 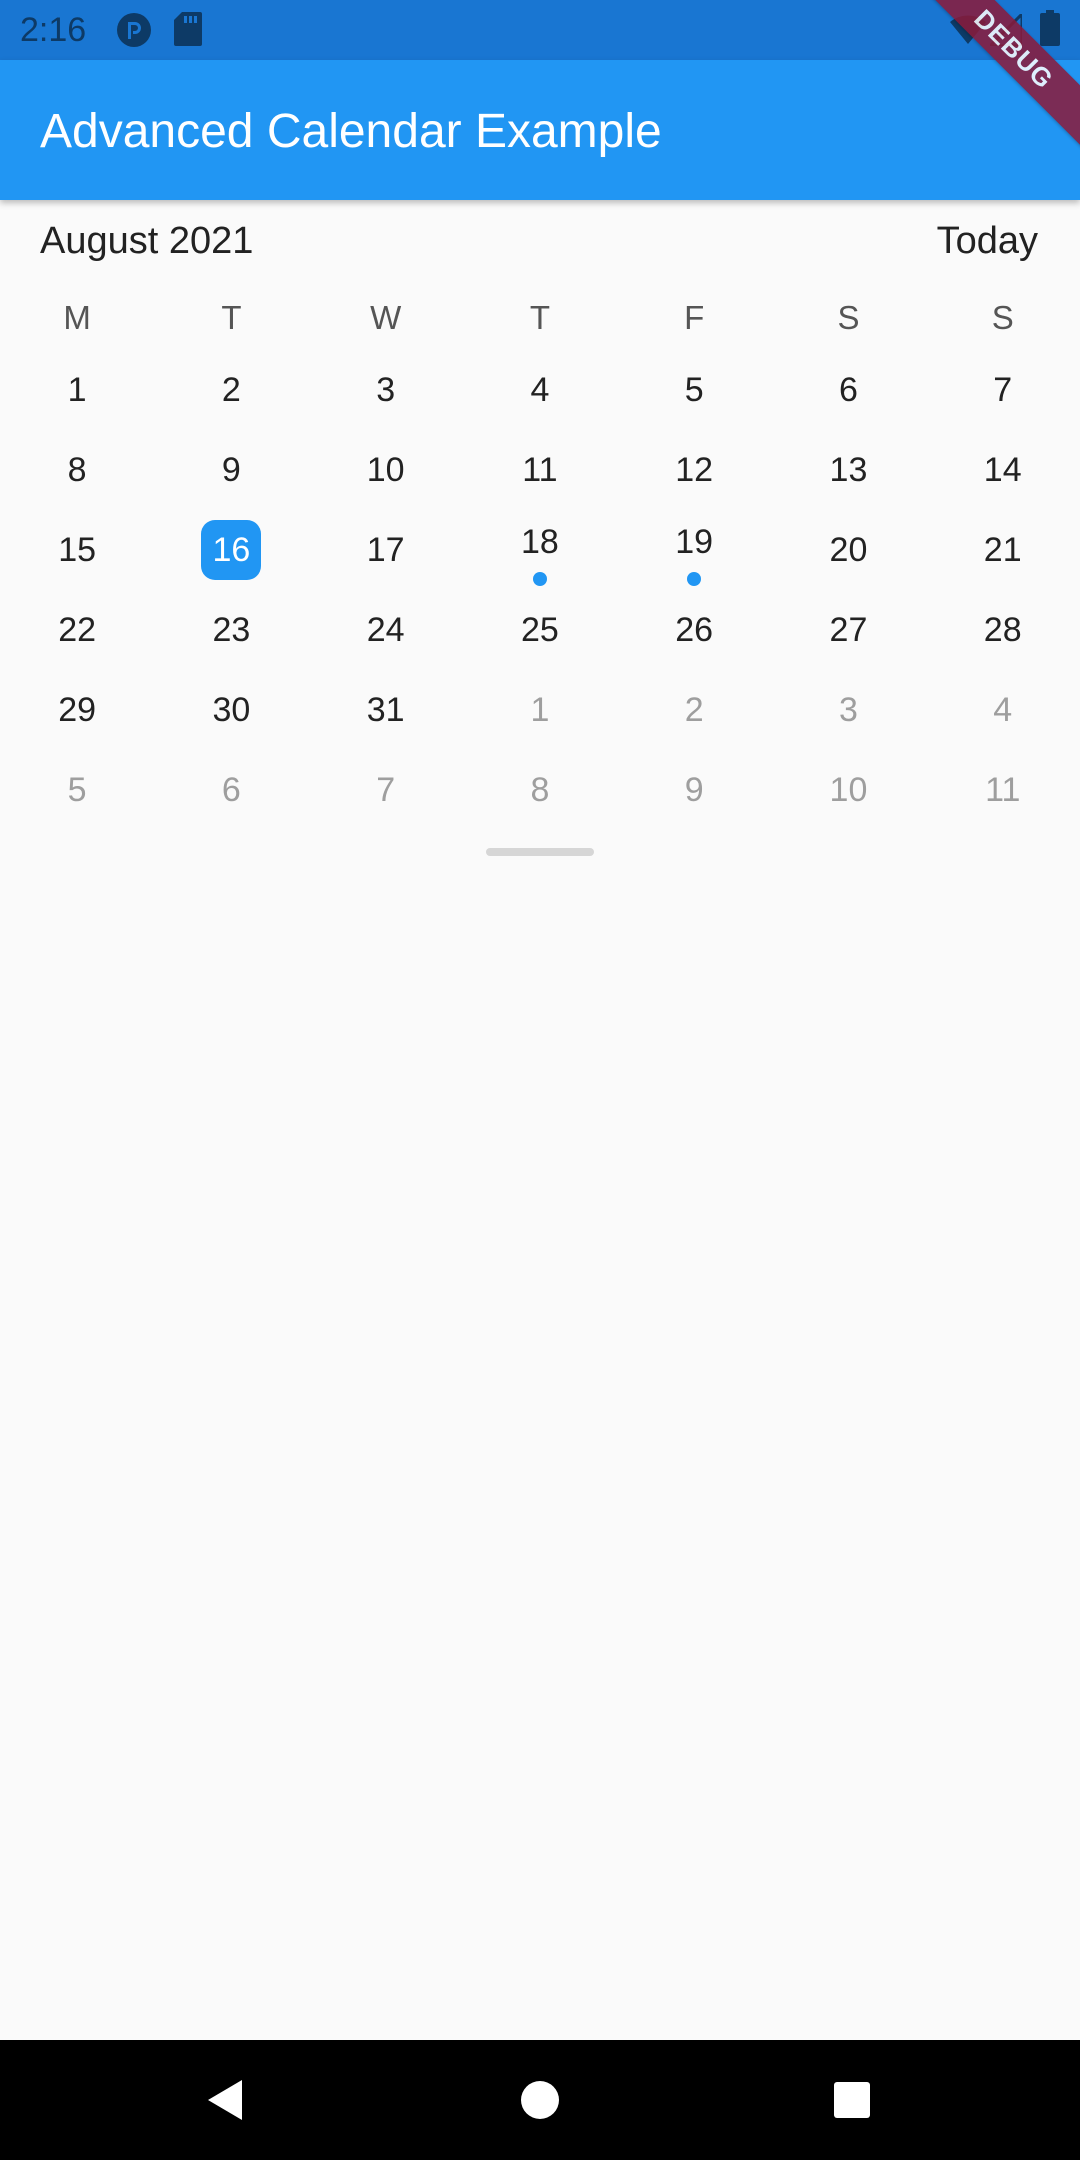 I want to click on calendar-day-outside-month: 7, so click(x=386, y=790).